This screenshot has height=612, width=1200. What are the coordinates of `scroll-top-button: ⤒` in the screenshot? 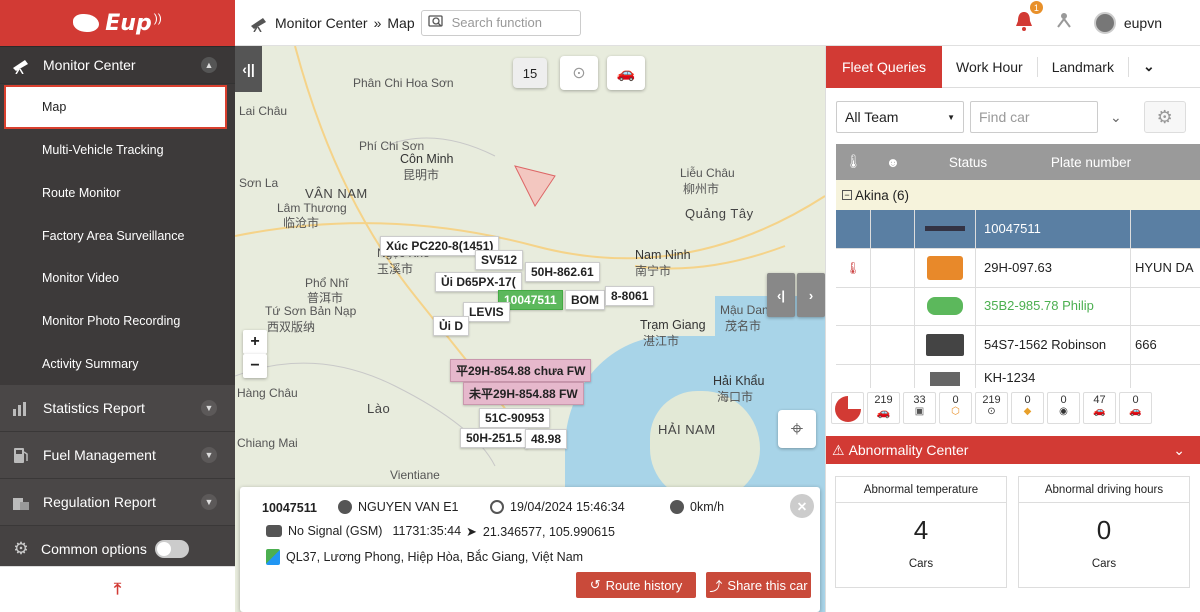 It's located at (117, 589).